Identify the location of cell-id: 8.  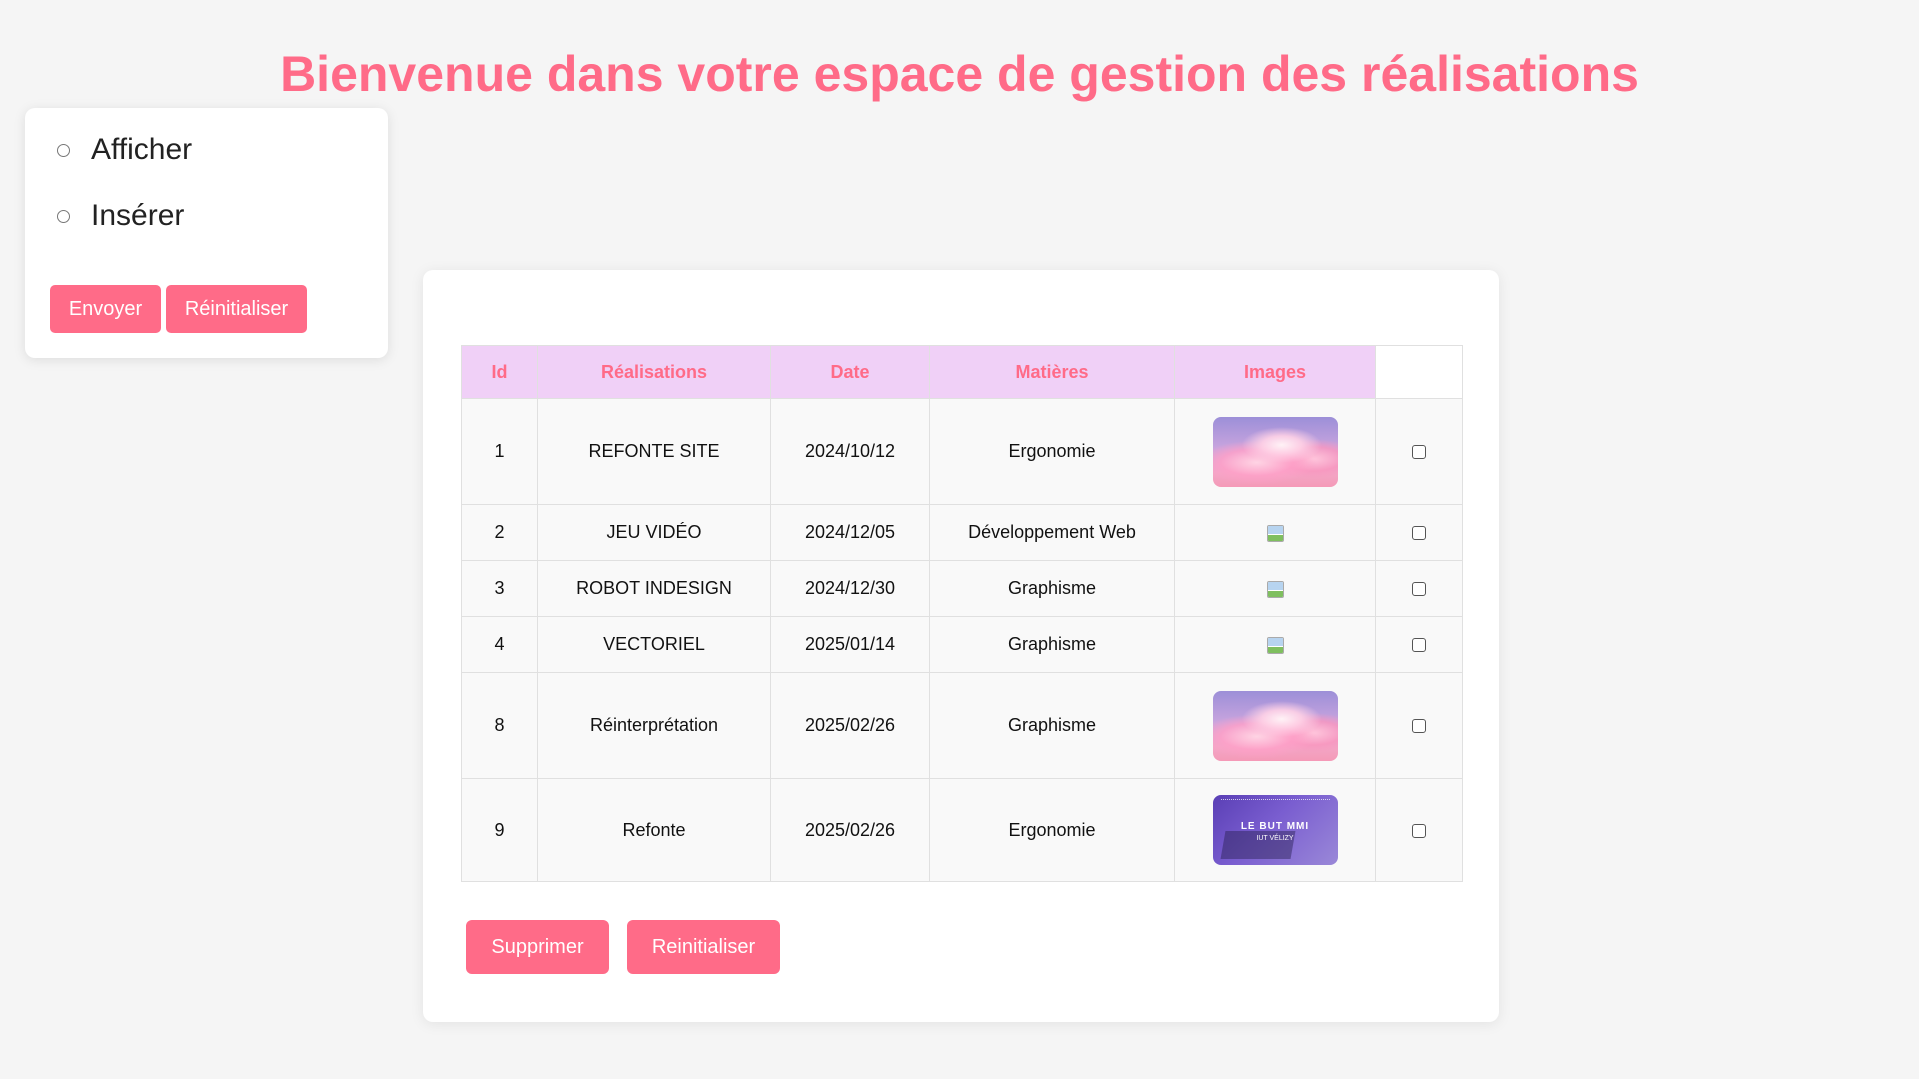
(499, 725).